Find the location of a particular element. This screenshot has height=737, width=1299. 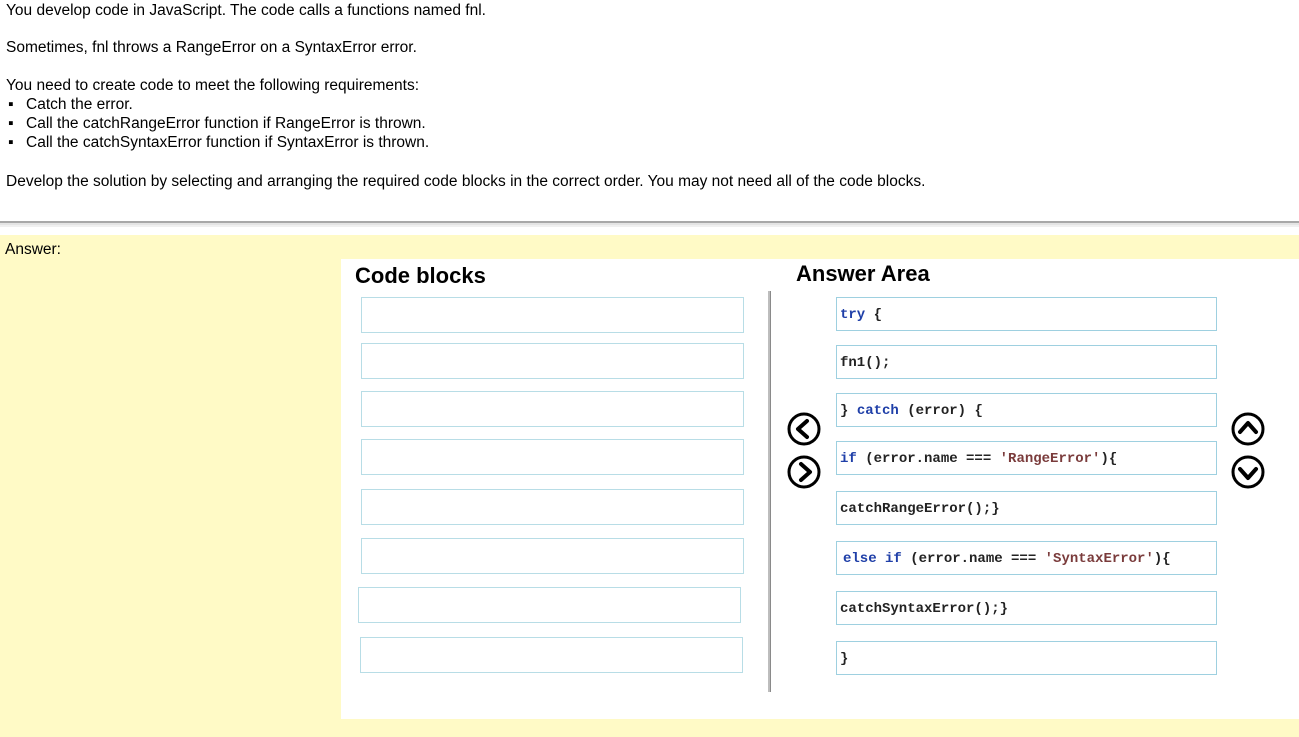

answer-code-block: fn1(); is located at coordinates (1026, 362).